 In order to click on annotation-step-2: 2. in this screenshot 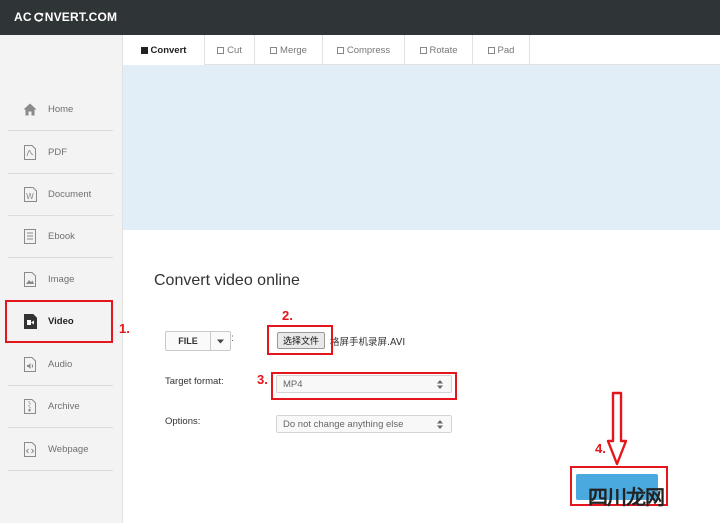, I will do `click(287, 315)`.